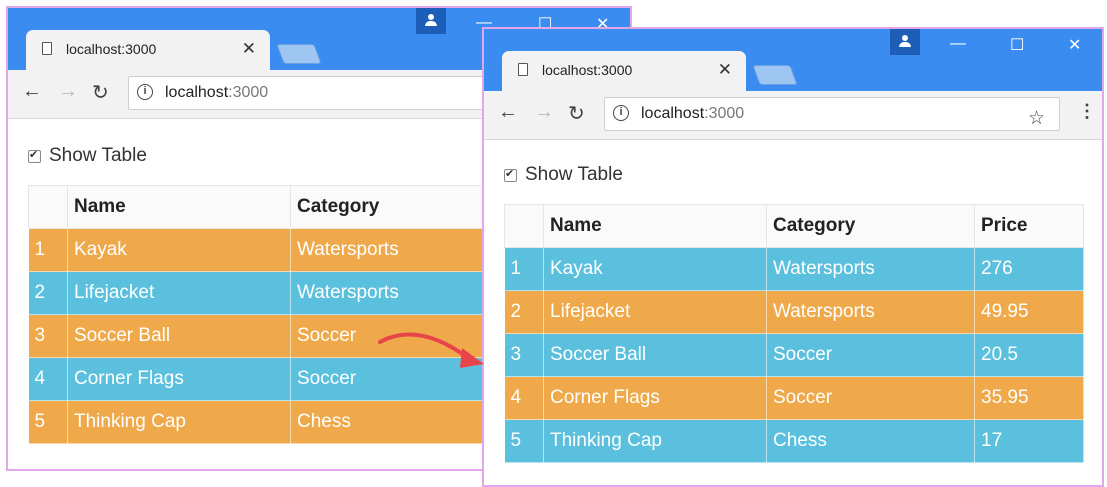 Image resolution: width=1107 pixels, height=487 pixels. Describe the element at coordinates (1029, 441) in the screenshot. I see `table-cell-price: 17` at that location.